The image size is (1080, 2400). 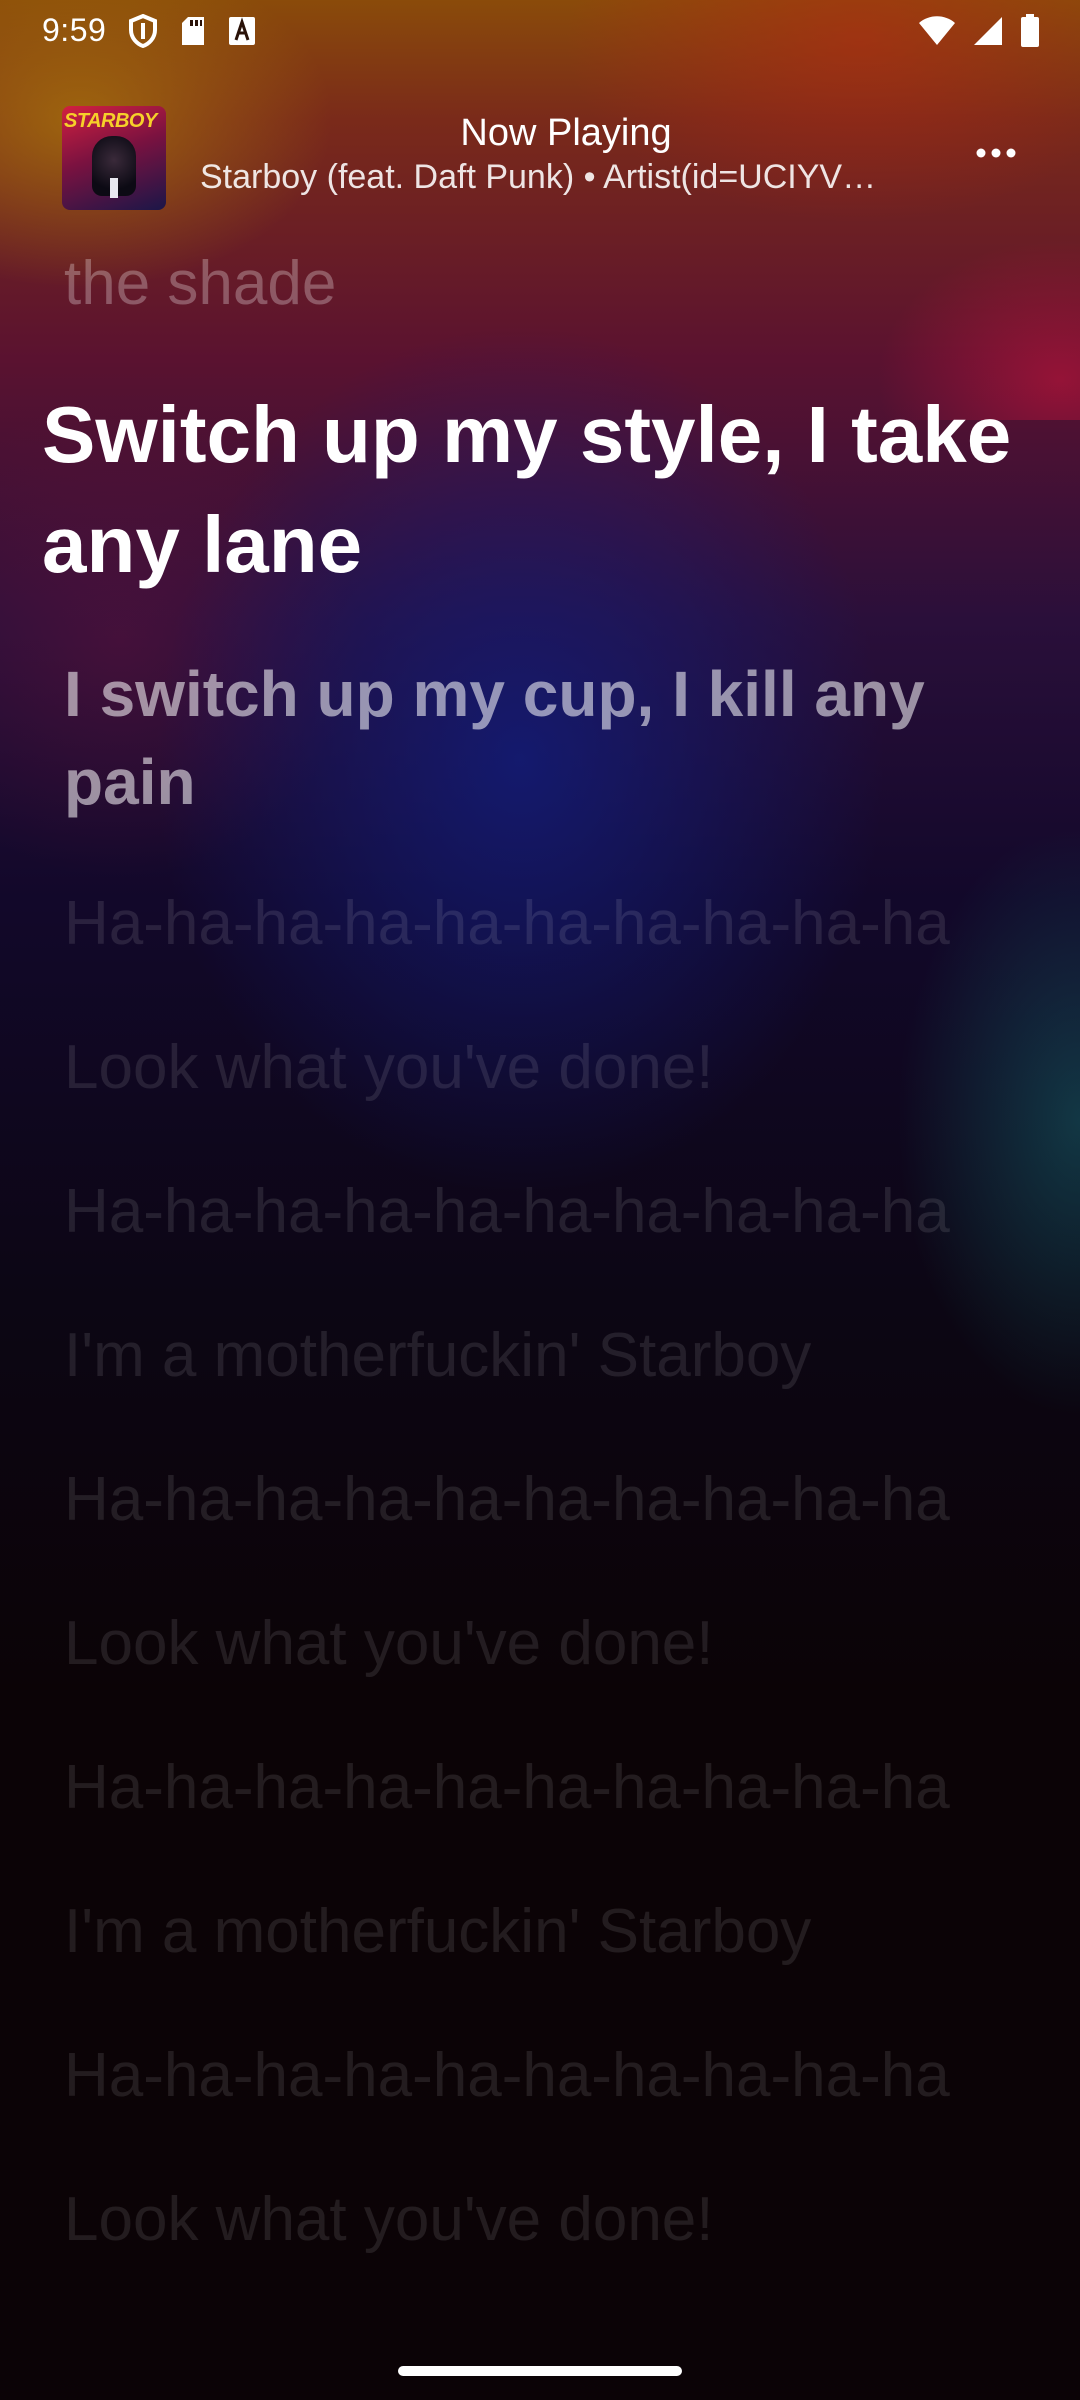 I want to click on status-time: 9:59, so click(x=74, y=30).